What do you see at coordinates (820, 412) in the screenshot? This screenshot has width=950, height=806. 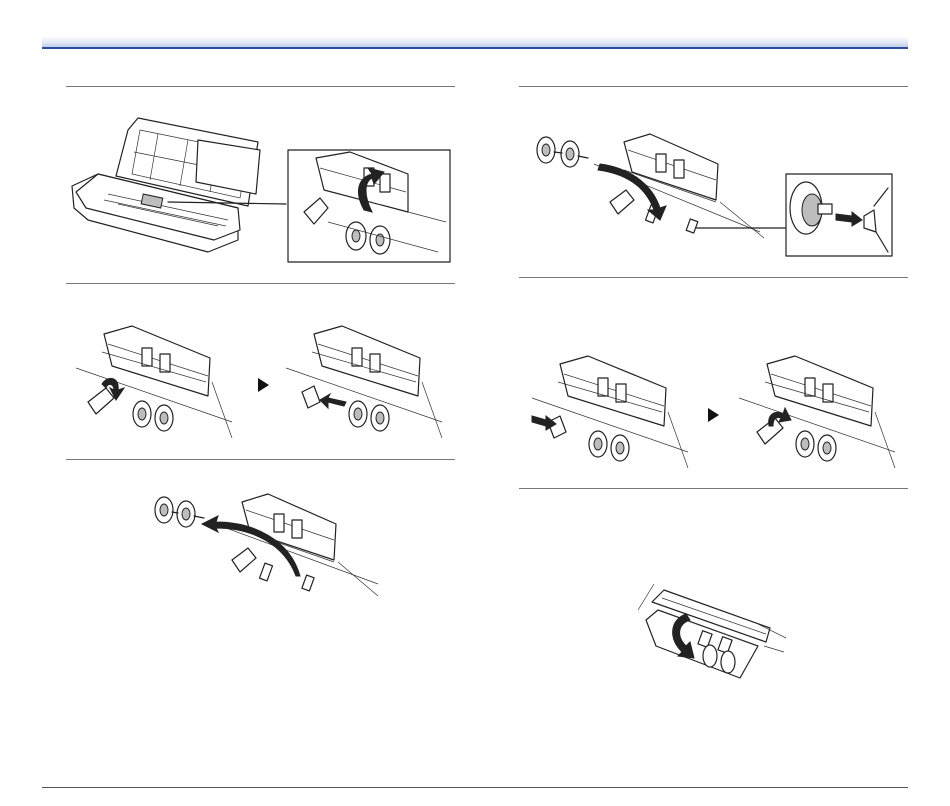 I see `illustration-lock-lever-after` at bounding box center [820, 412].